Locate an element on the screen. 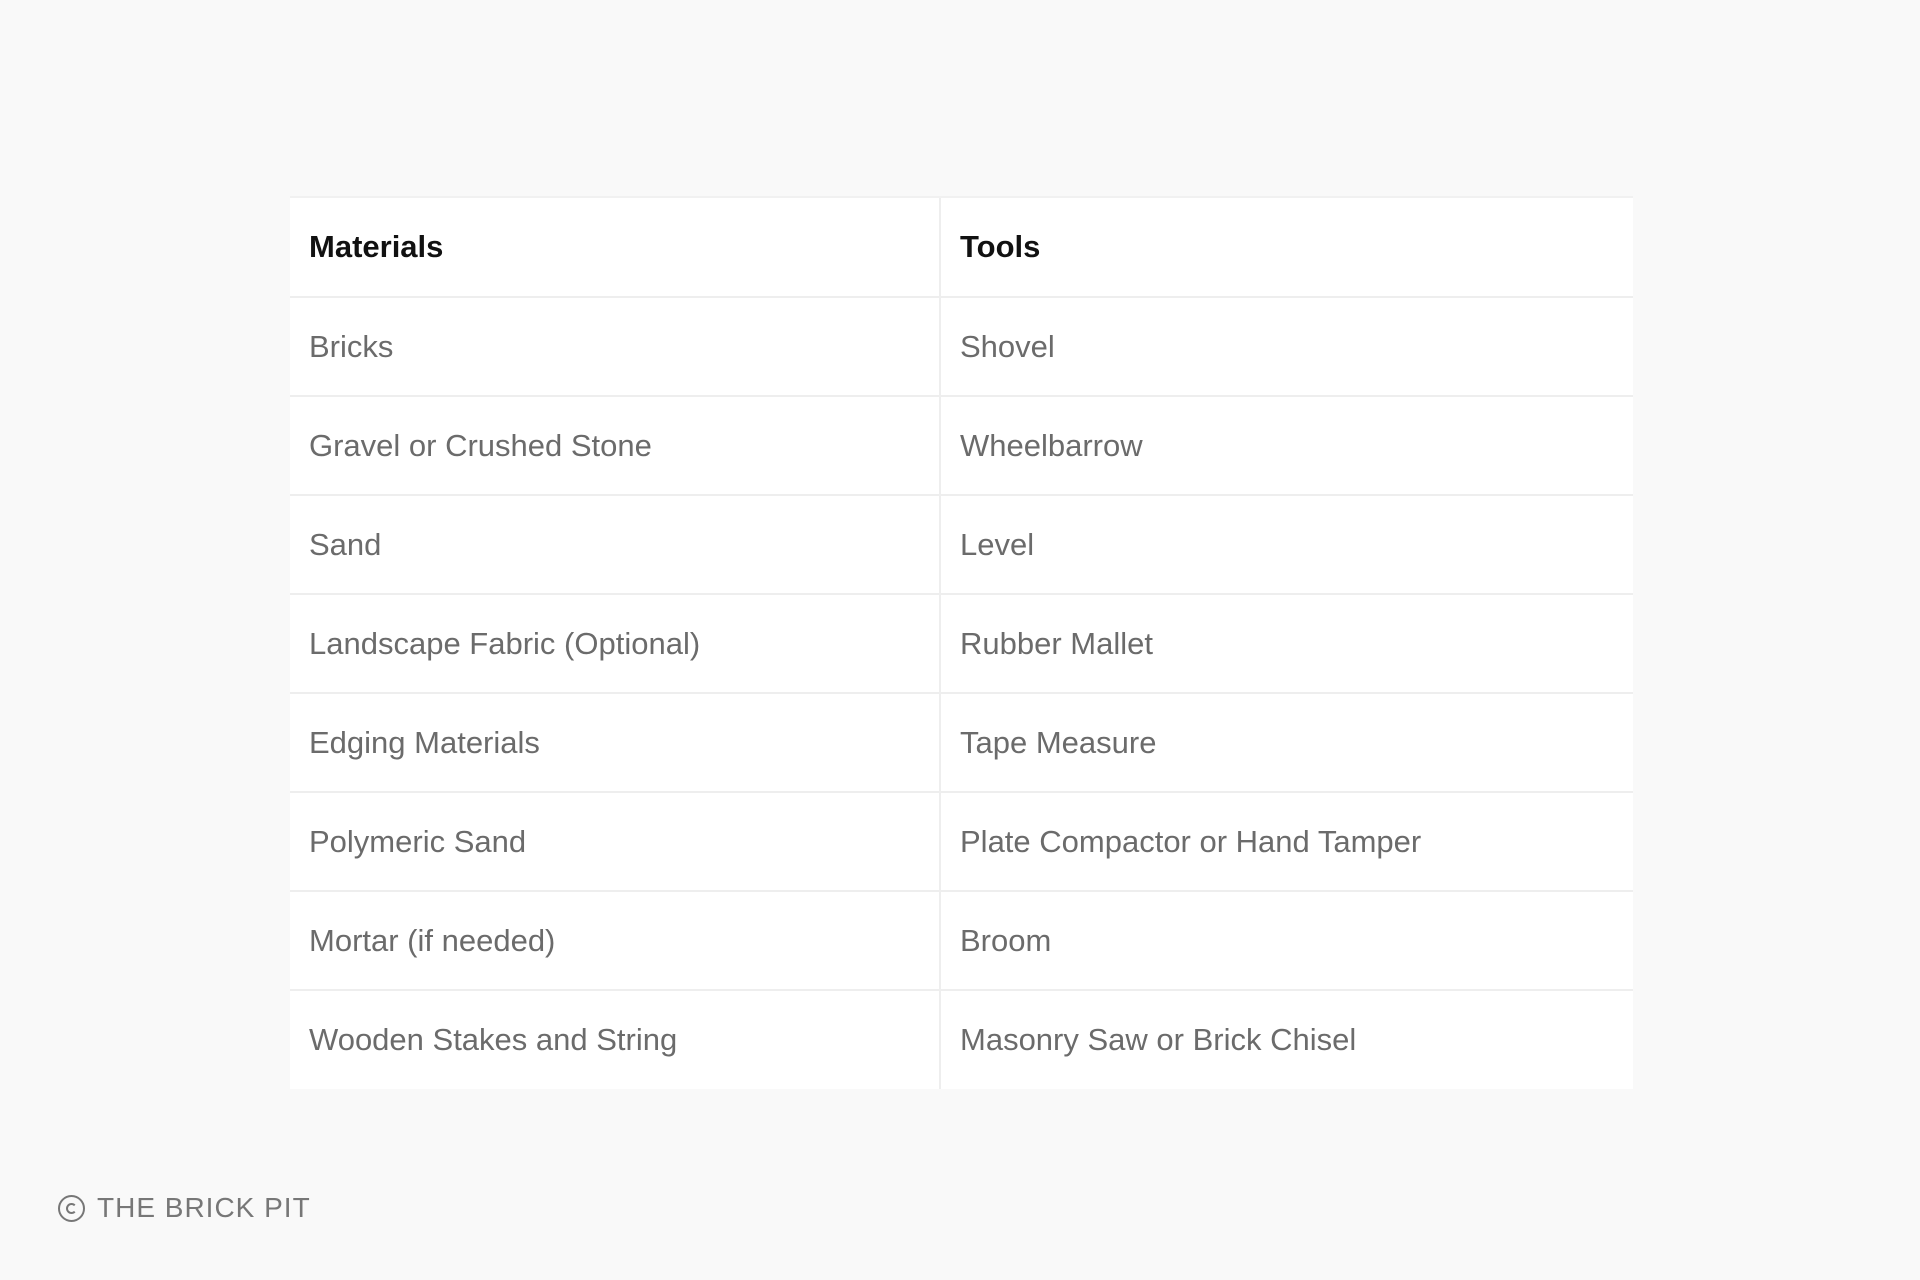 The width and height of the screenshot is (1920, 1280). material-cell: Mortar (if needed) is located at coordinates (615, 941).